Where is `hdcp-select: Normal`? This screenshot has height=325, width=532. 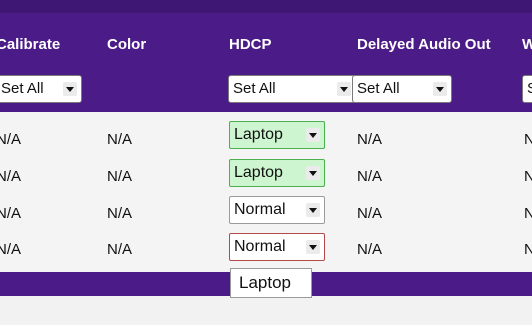
hdcp-select: Normal is located at coordinates (277, 210).